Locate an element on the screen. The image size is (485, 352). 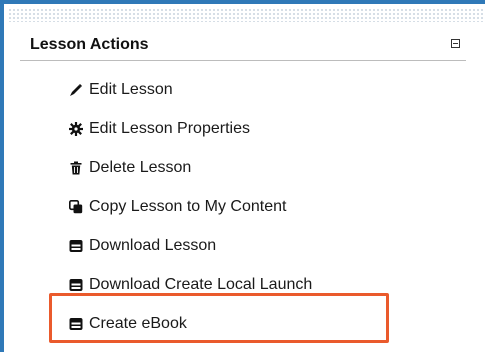
menu-item-label: Edit Lesson Properties is located at coordinates (169, 128).